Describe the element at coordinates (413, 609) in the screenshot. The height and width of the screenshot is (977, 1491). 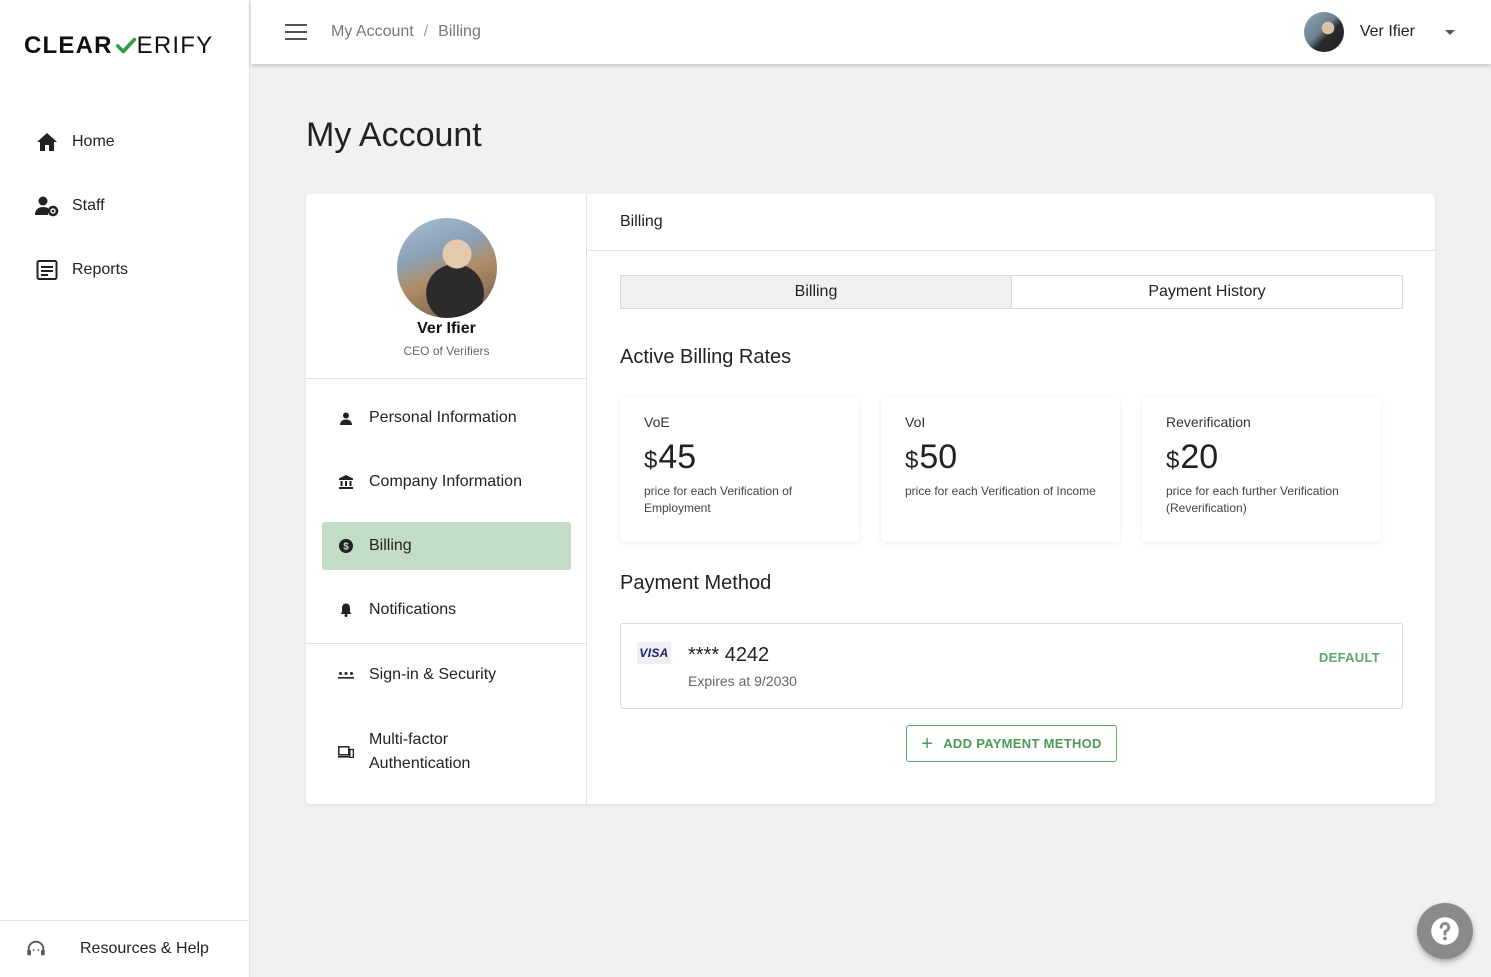
I see `menu-label: Notifications` at that location.